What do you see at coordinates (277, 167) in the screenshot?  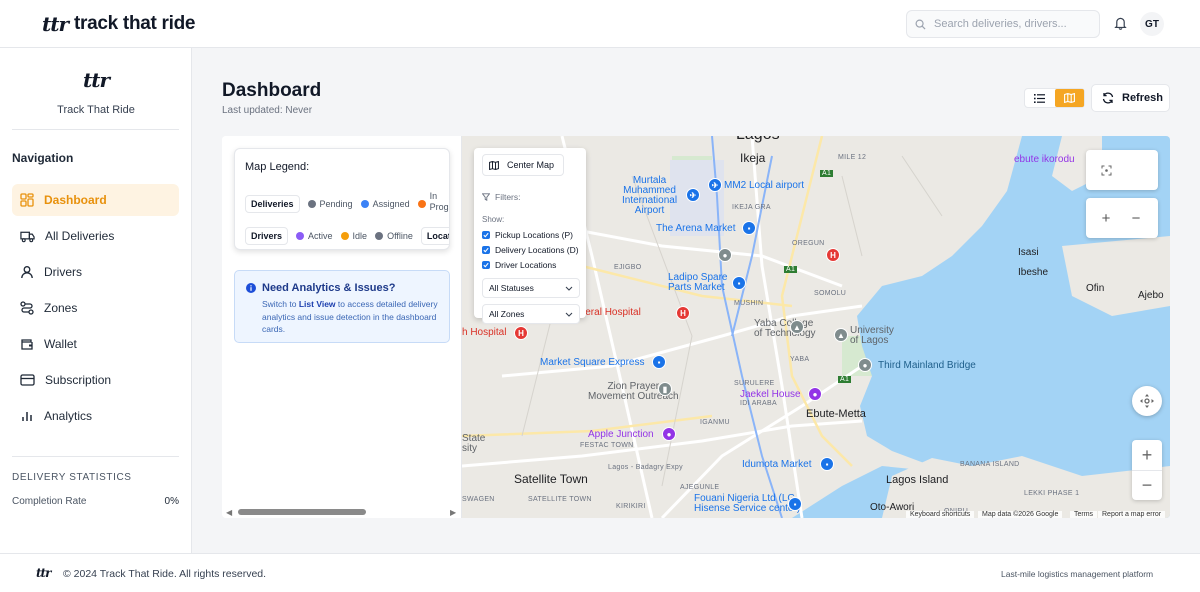 I see `legend-title: Map Legend:` at bounding box center [277, 167].